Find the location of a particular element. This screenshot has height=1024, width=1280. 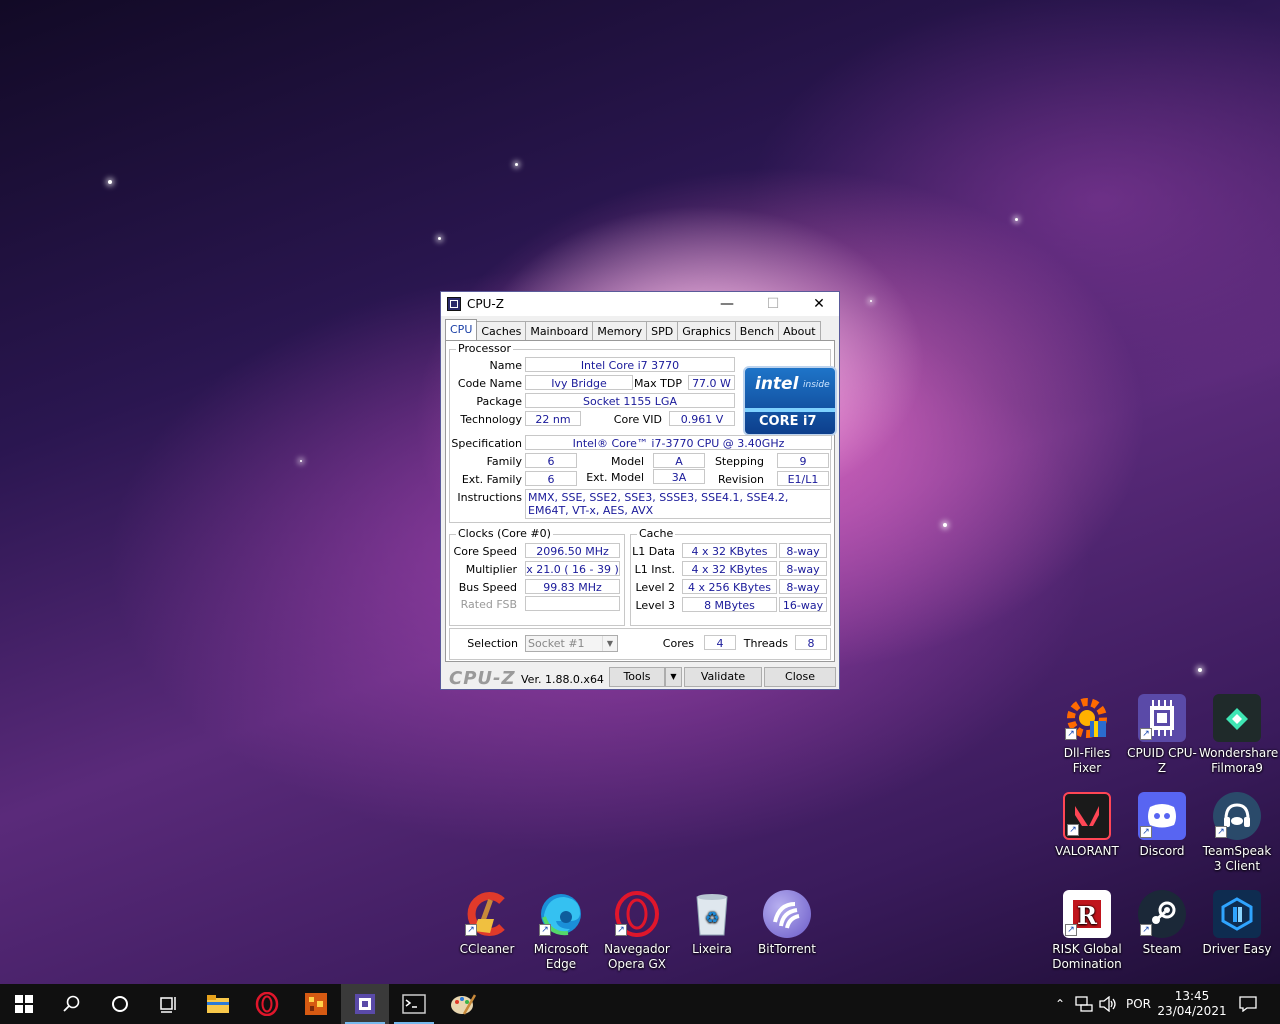

intel-logo-band is located at coordinates (790, 410).